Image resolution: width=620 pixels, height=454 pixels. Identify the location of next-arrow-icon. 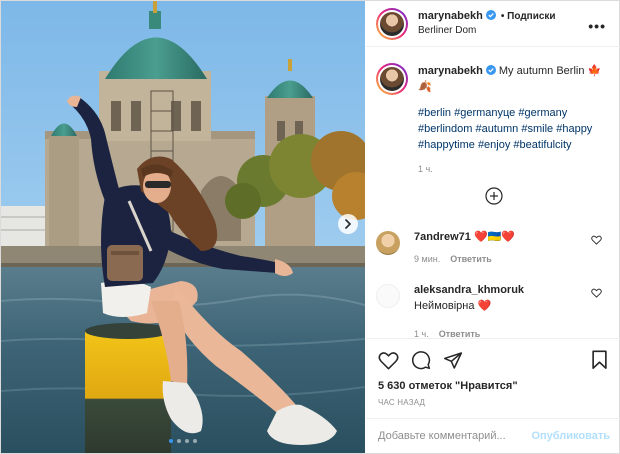
(348, 224).